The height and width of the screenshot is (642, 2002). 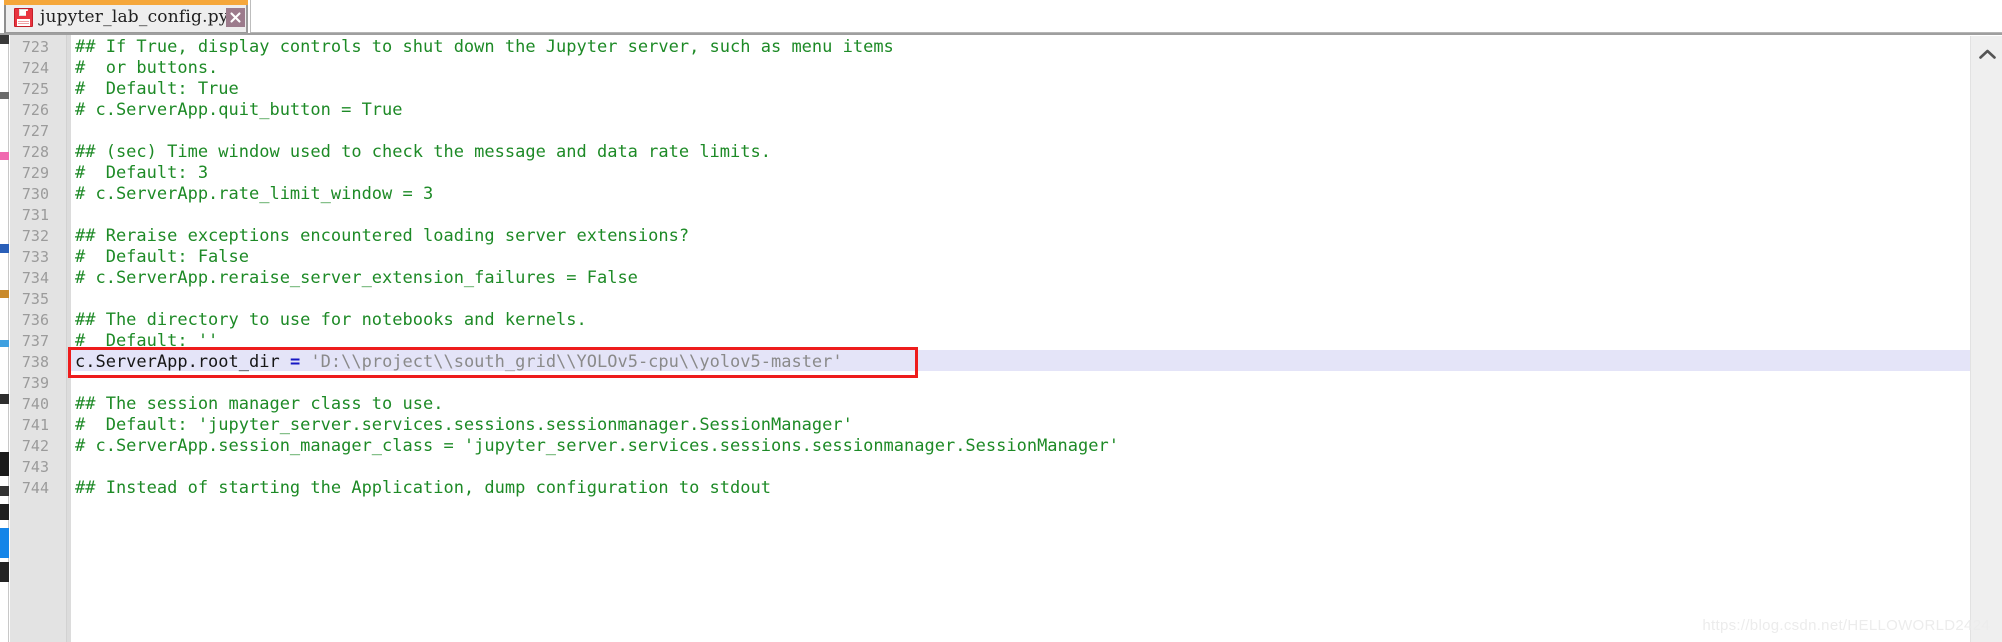 I want to click on line-number: 730, so click(x=35, y=194).